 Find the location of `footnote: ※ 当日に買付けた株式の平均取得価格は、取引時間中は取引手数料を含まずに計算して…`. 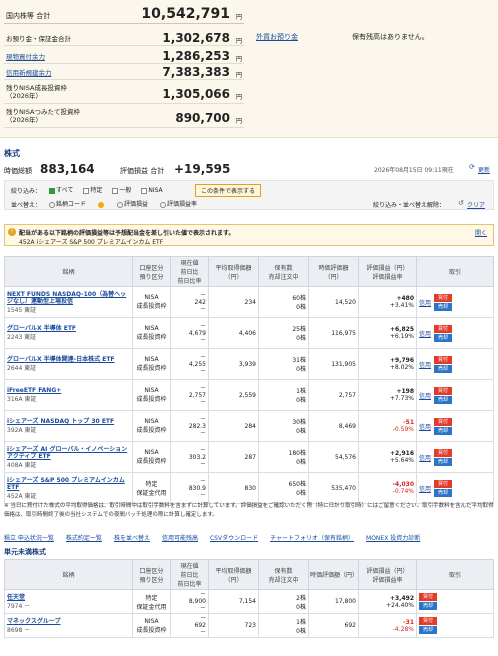

footnote: ※ 当日に買付けた株式の平均取得価格は、取引時間中は取引手数料を含まずに計算して… is located at coordinates (249, 510).